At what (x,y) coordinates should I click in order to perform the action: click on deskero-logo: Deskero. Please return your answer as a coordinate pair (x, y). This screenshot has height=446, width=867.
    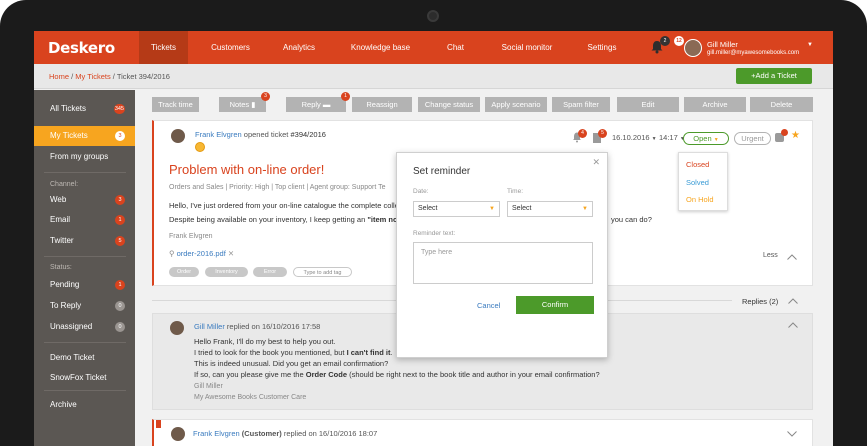
    Looking at the image, I should click on (81, 48).